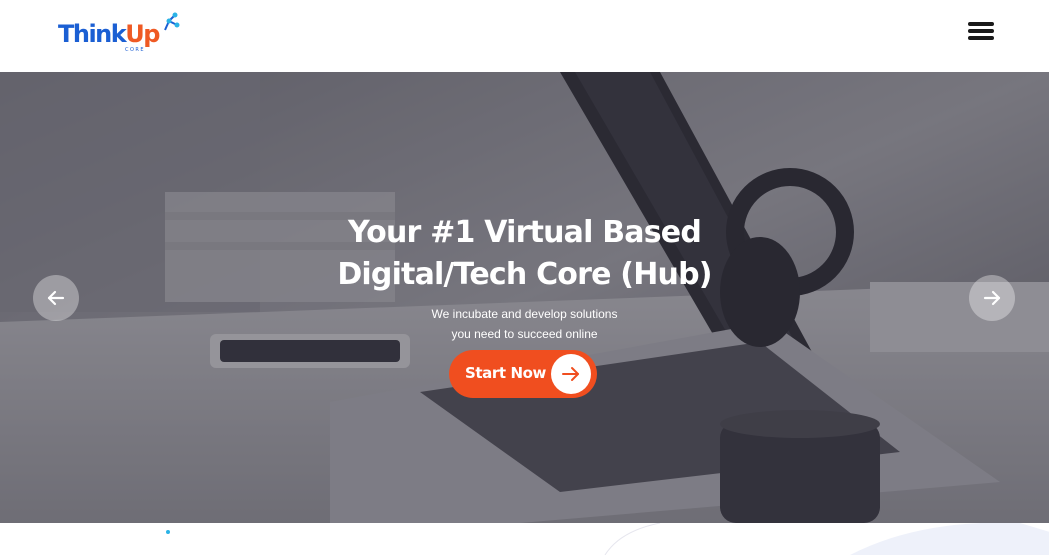 This screenshot has height=555, width=1049. I want to click on logo-antenna-icon, so click(172, 21).